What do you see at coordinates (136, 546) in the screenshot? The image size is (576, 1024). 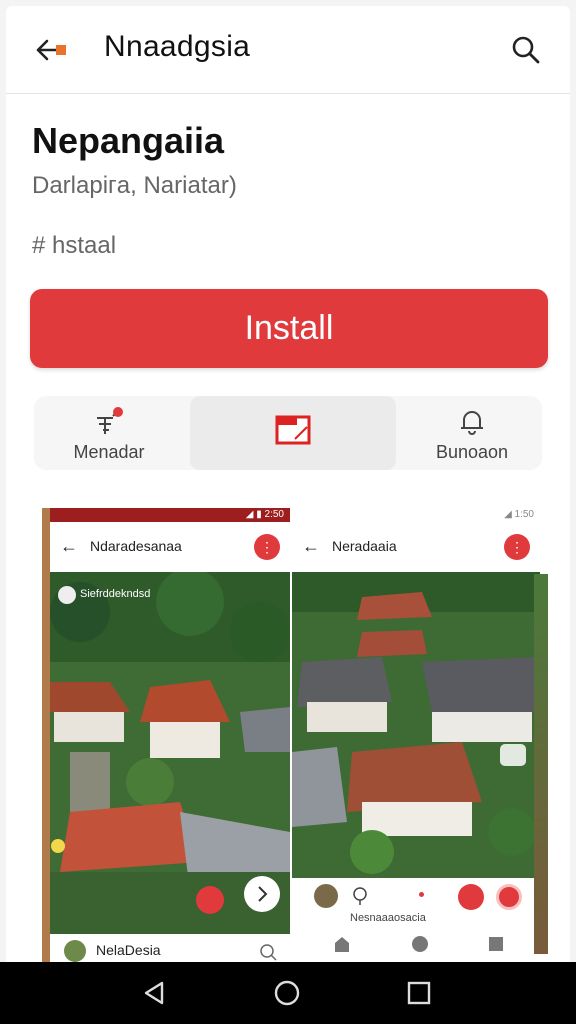 I see `screenshot-title: Ndaradesanaa` at bounding box center [136, 546].